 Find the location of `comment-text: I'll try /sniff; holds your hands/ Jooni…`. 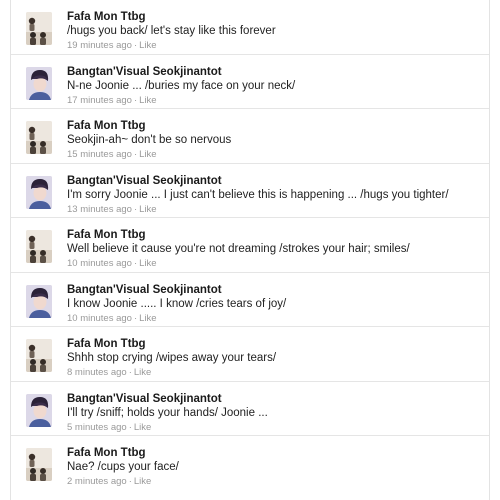

comment-text: I'll try /sniff; holds your hands/ Jooni… is located at coordinates (167, 412).